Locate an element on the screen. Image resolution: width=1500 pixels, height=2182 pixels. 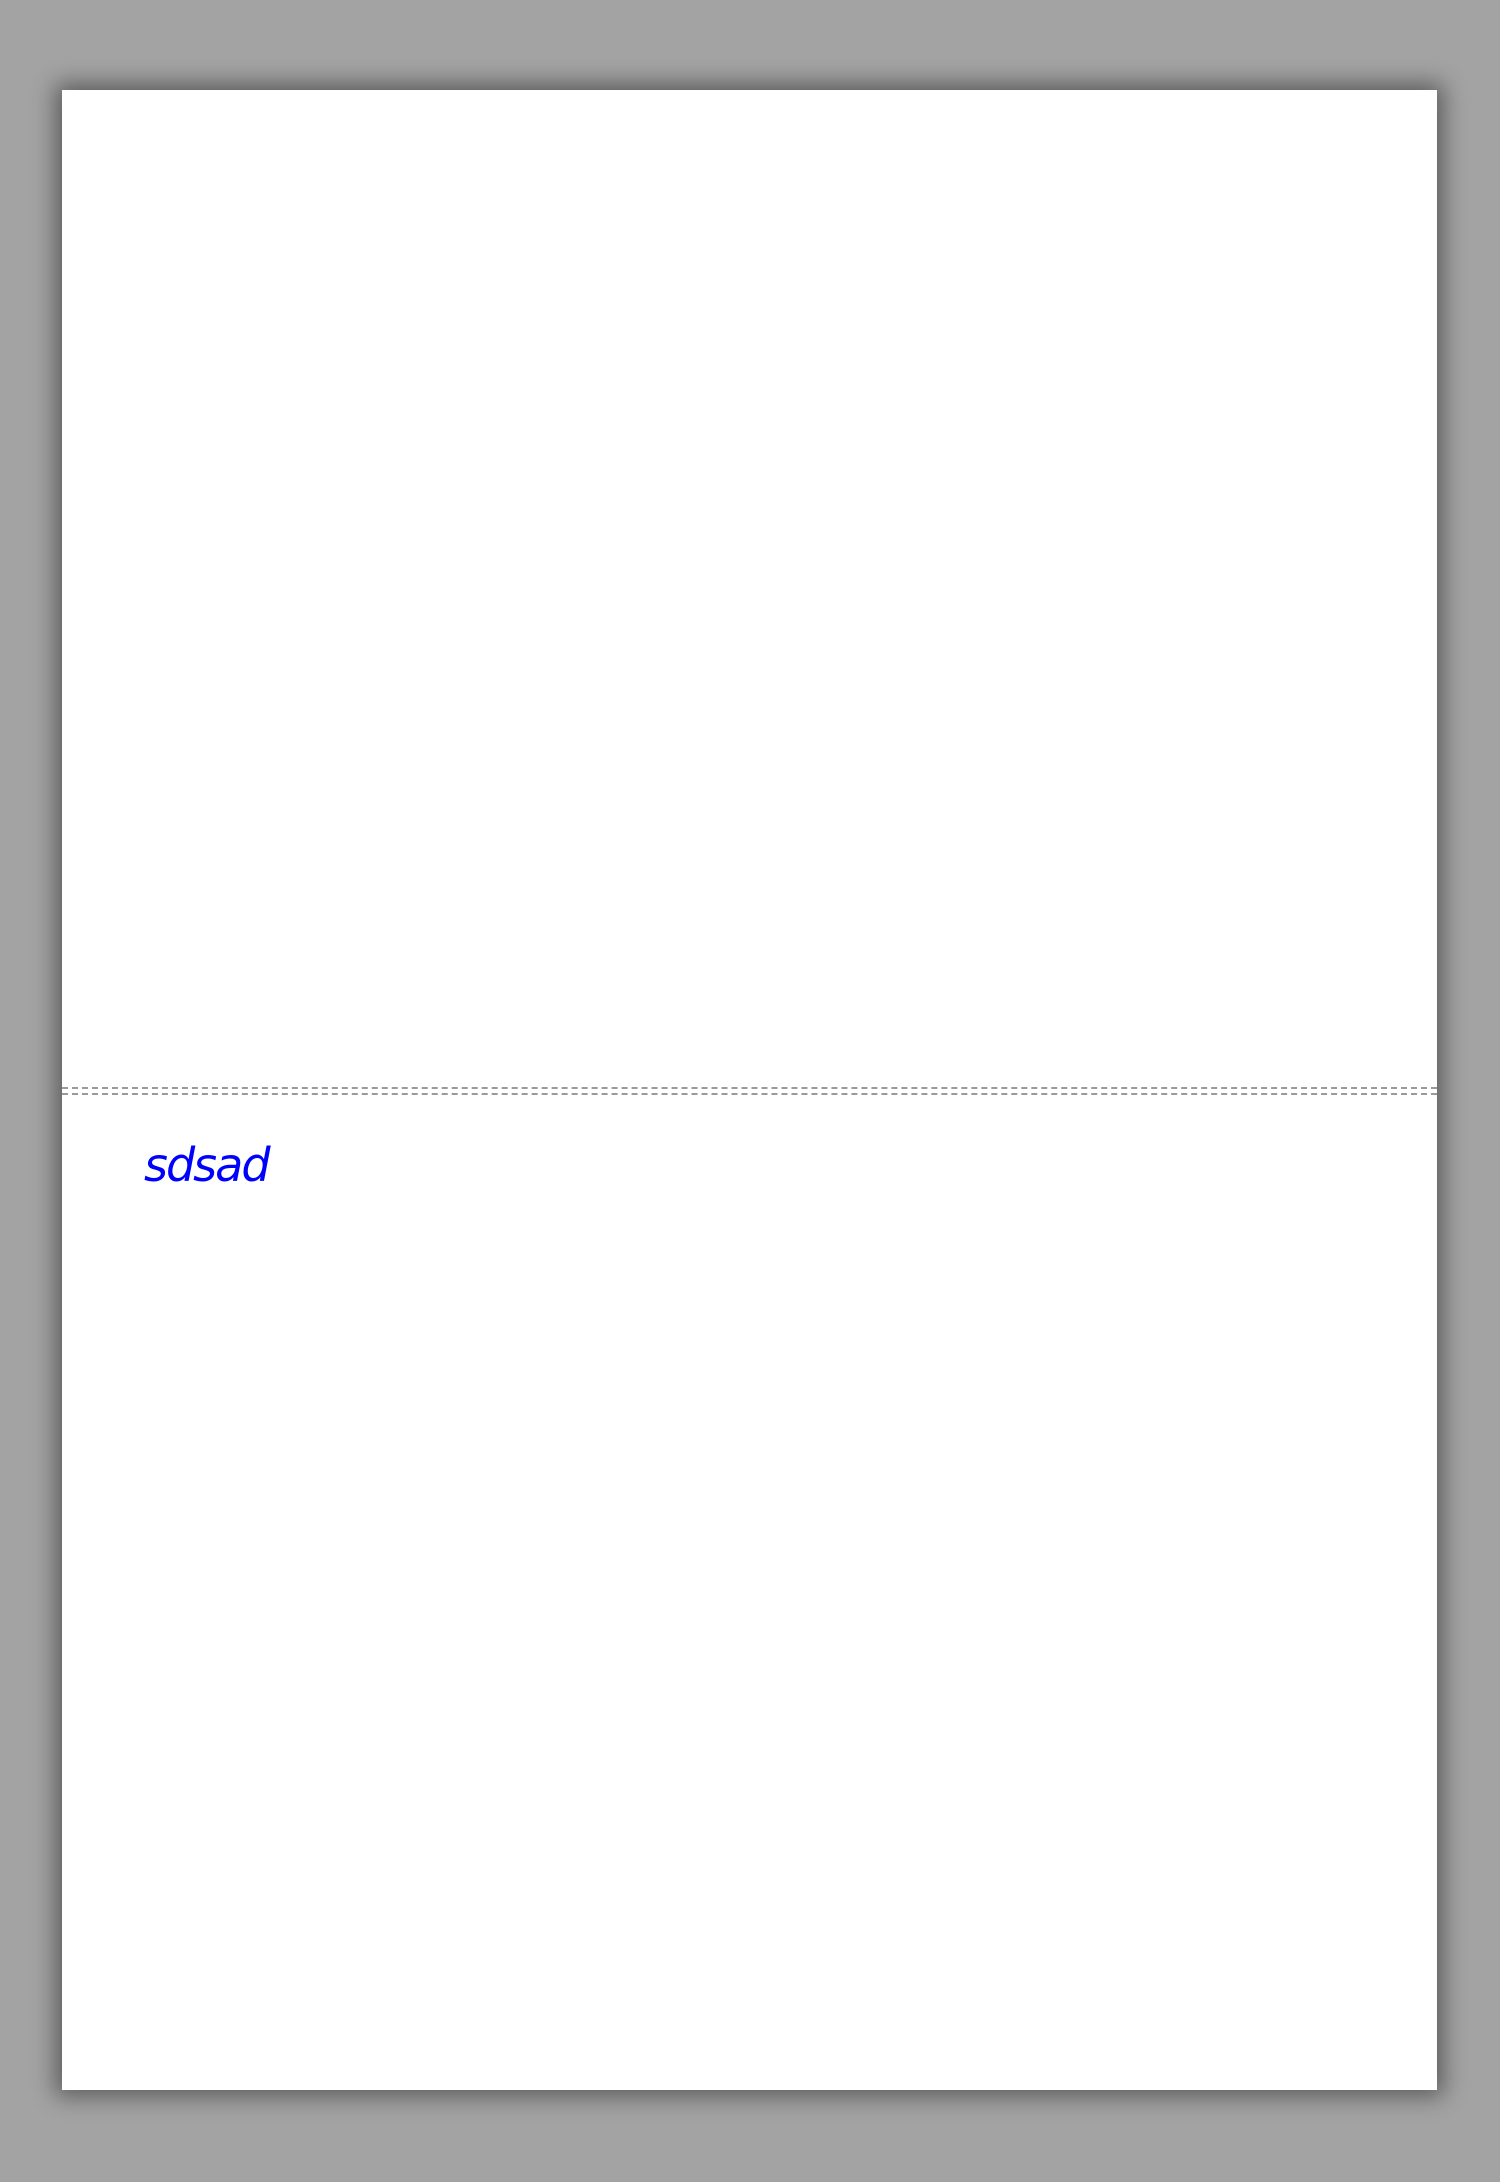
page-divider-dashed-top is located at coordinates (749, 1088).